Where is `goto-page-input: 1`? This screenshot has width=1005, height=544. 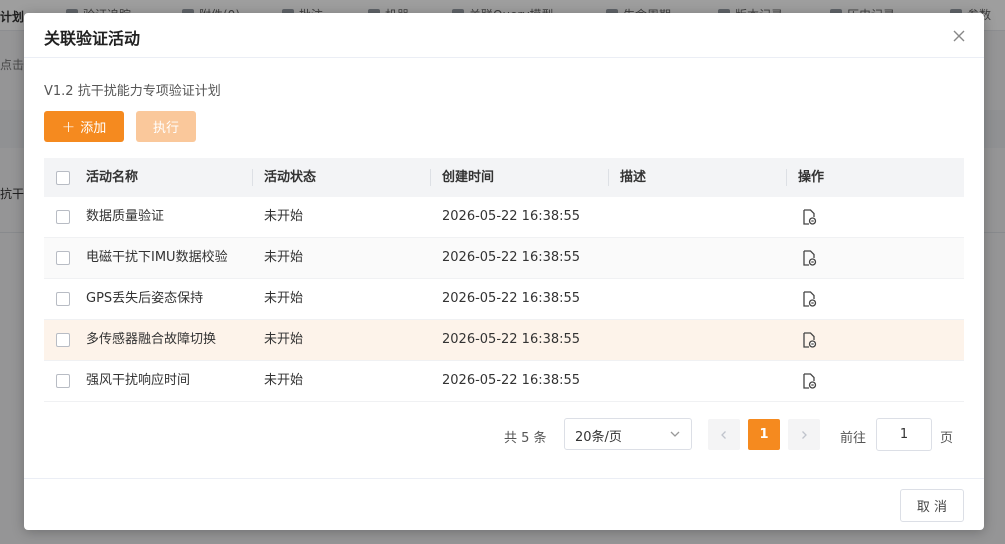
goto-page-input: 1 is located at coordinates (904, 434).